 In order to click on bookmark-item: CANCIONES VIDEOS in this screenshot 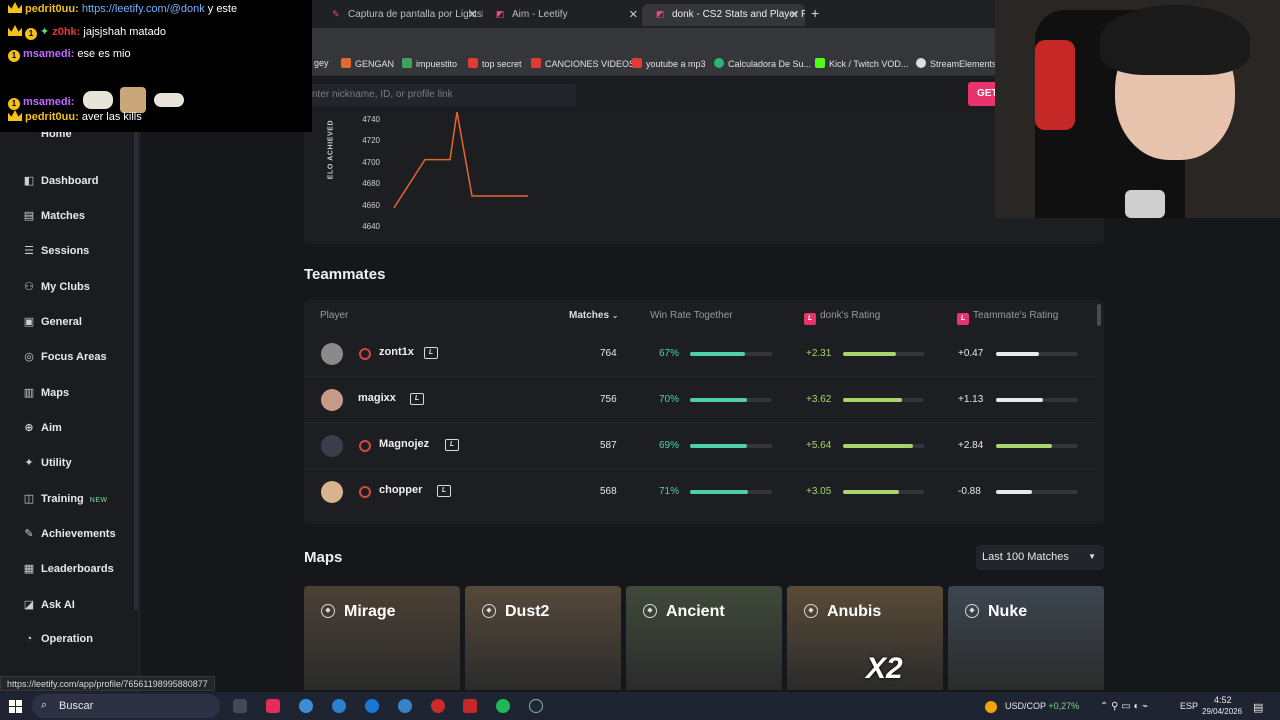, I will do `click(583, 63)`.